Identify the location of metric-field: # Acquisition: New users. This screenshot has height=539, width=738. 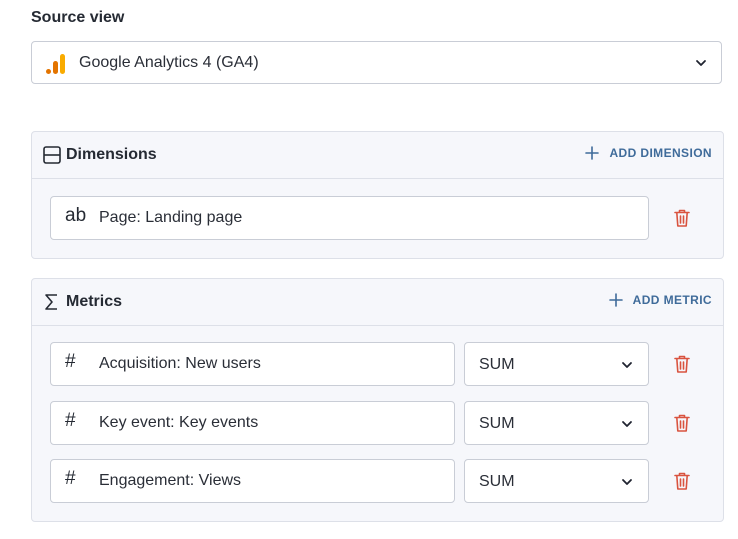
(252, 364).